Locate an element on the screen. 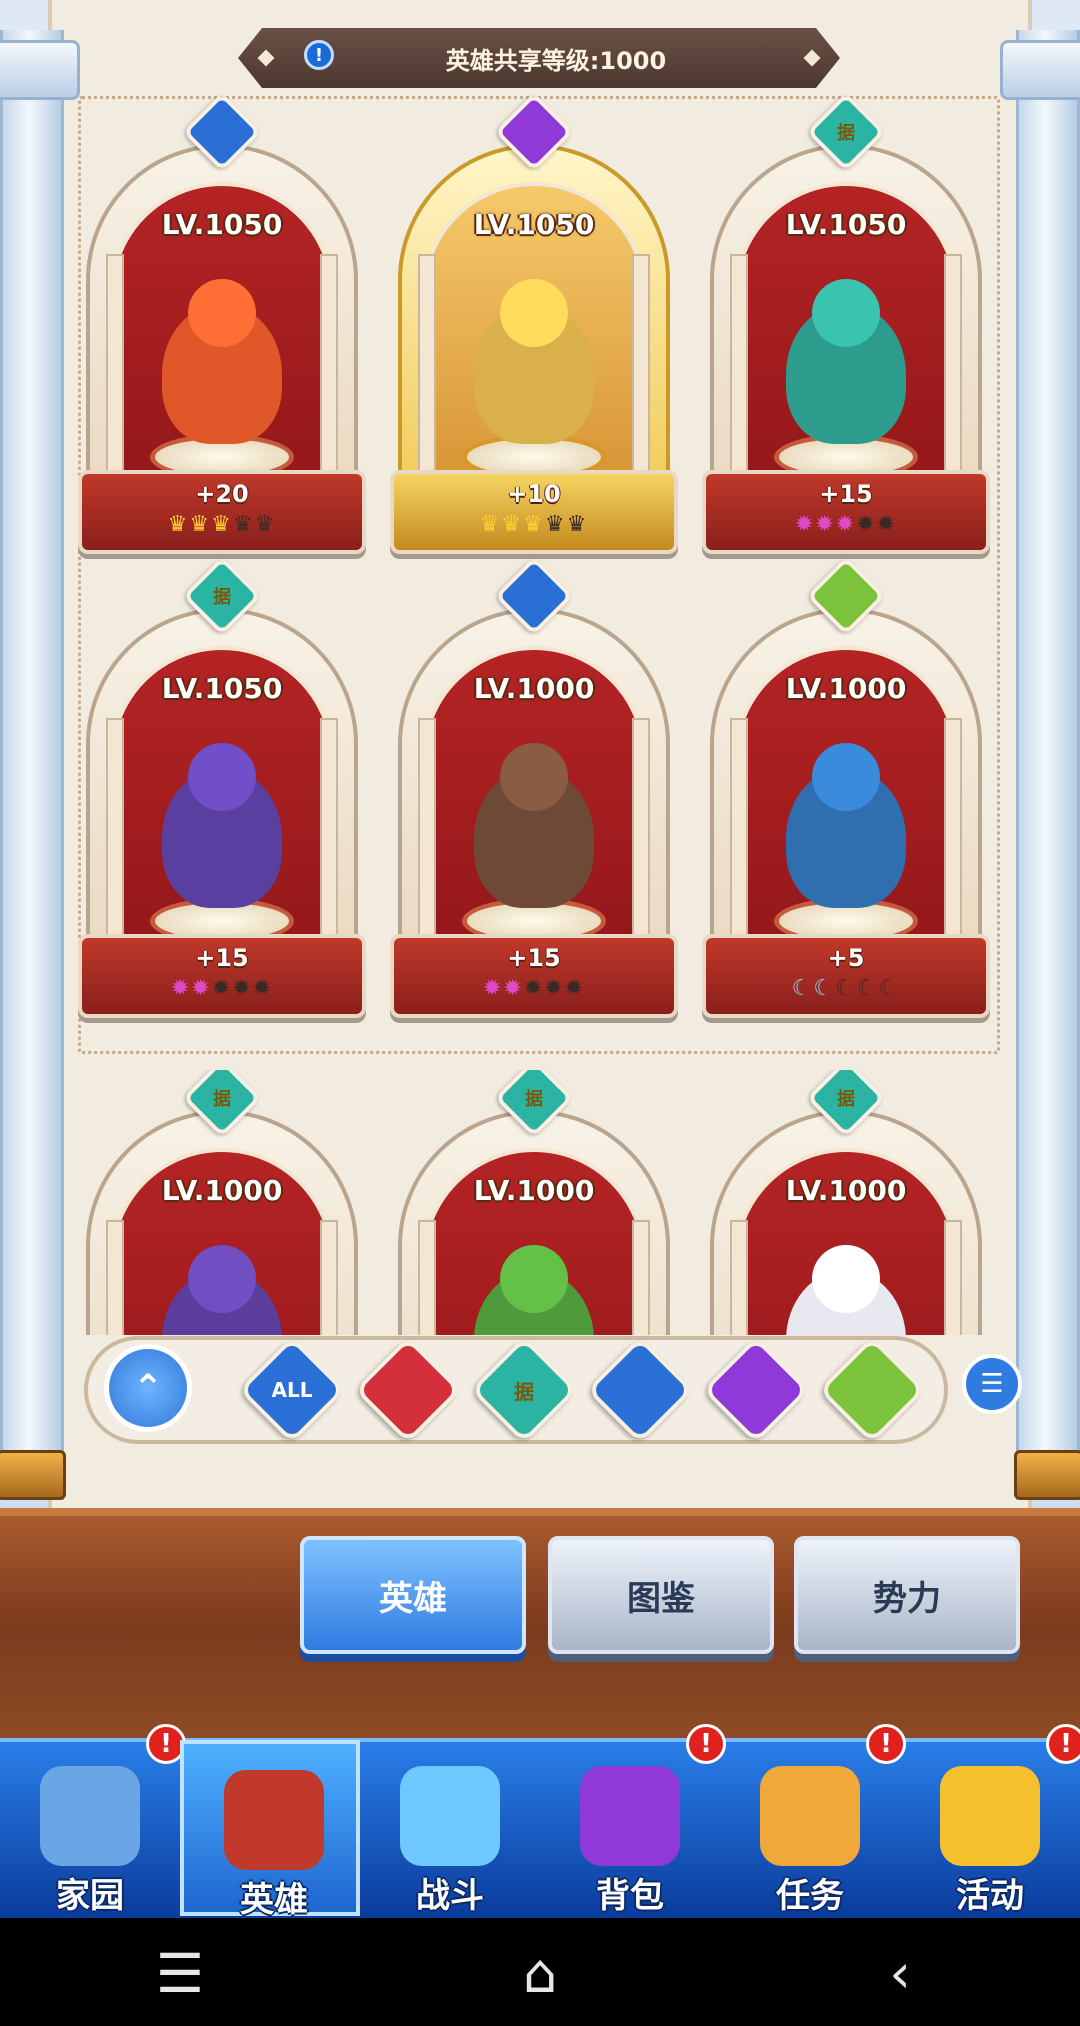 This screenshot has width=1080, height=2026. filter-label: ALL is located at coordinates (292, 1390).